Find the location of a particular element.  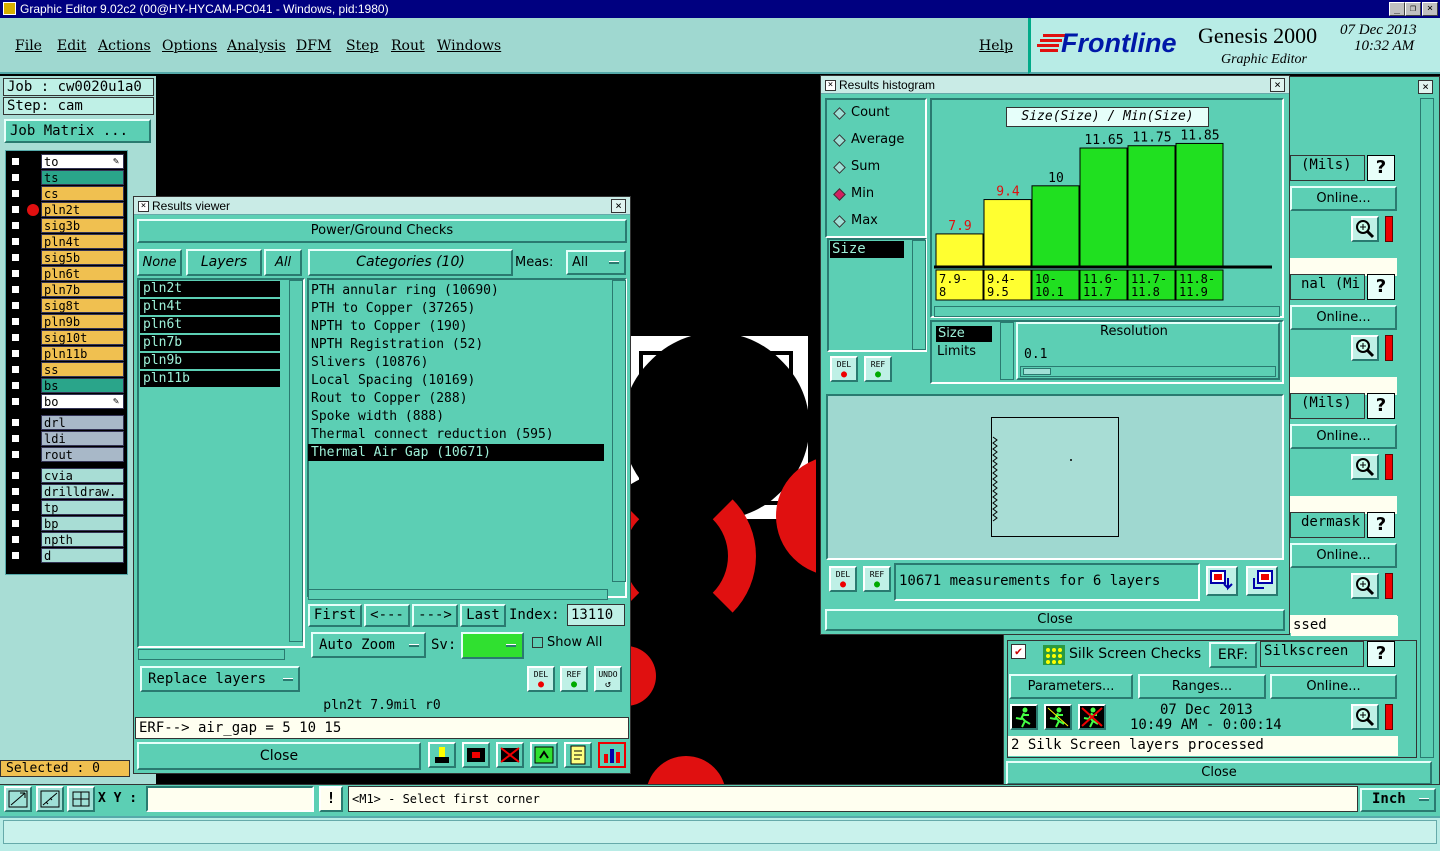

category-item: PTH annular ring (10690) is located at coordinates (456, 290).